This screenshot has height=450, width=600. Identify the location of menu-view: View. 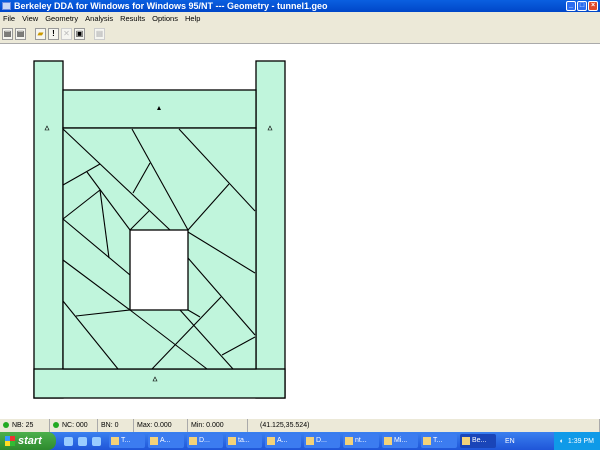
(30, 18).